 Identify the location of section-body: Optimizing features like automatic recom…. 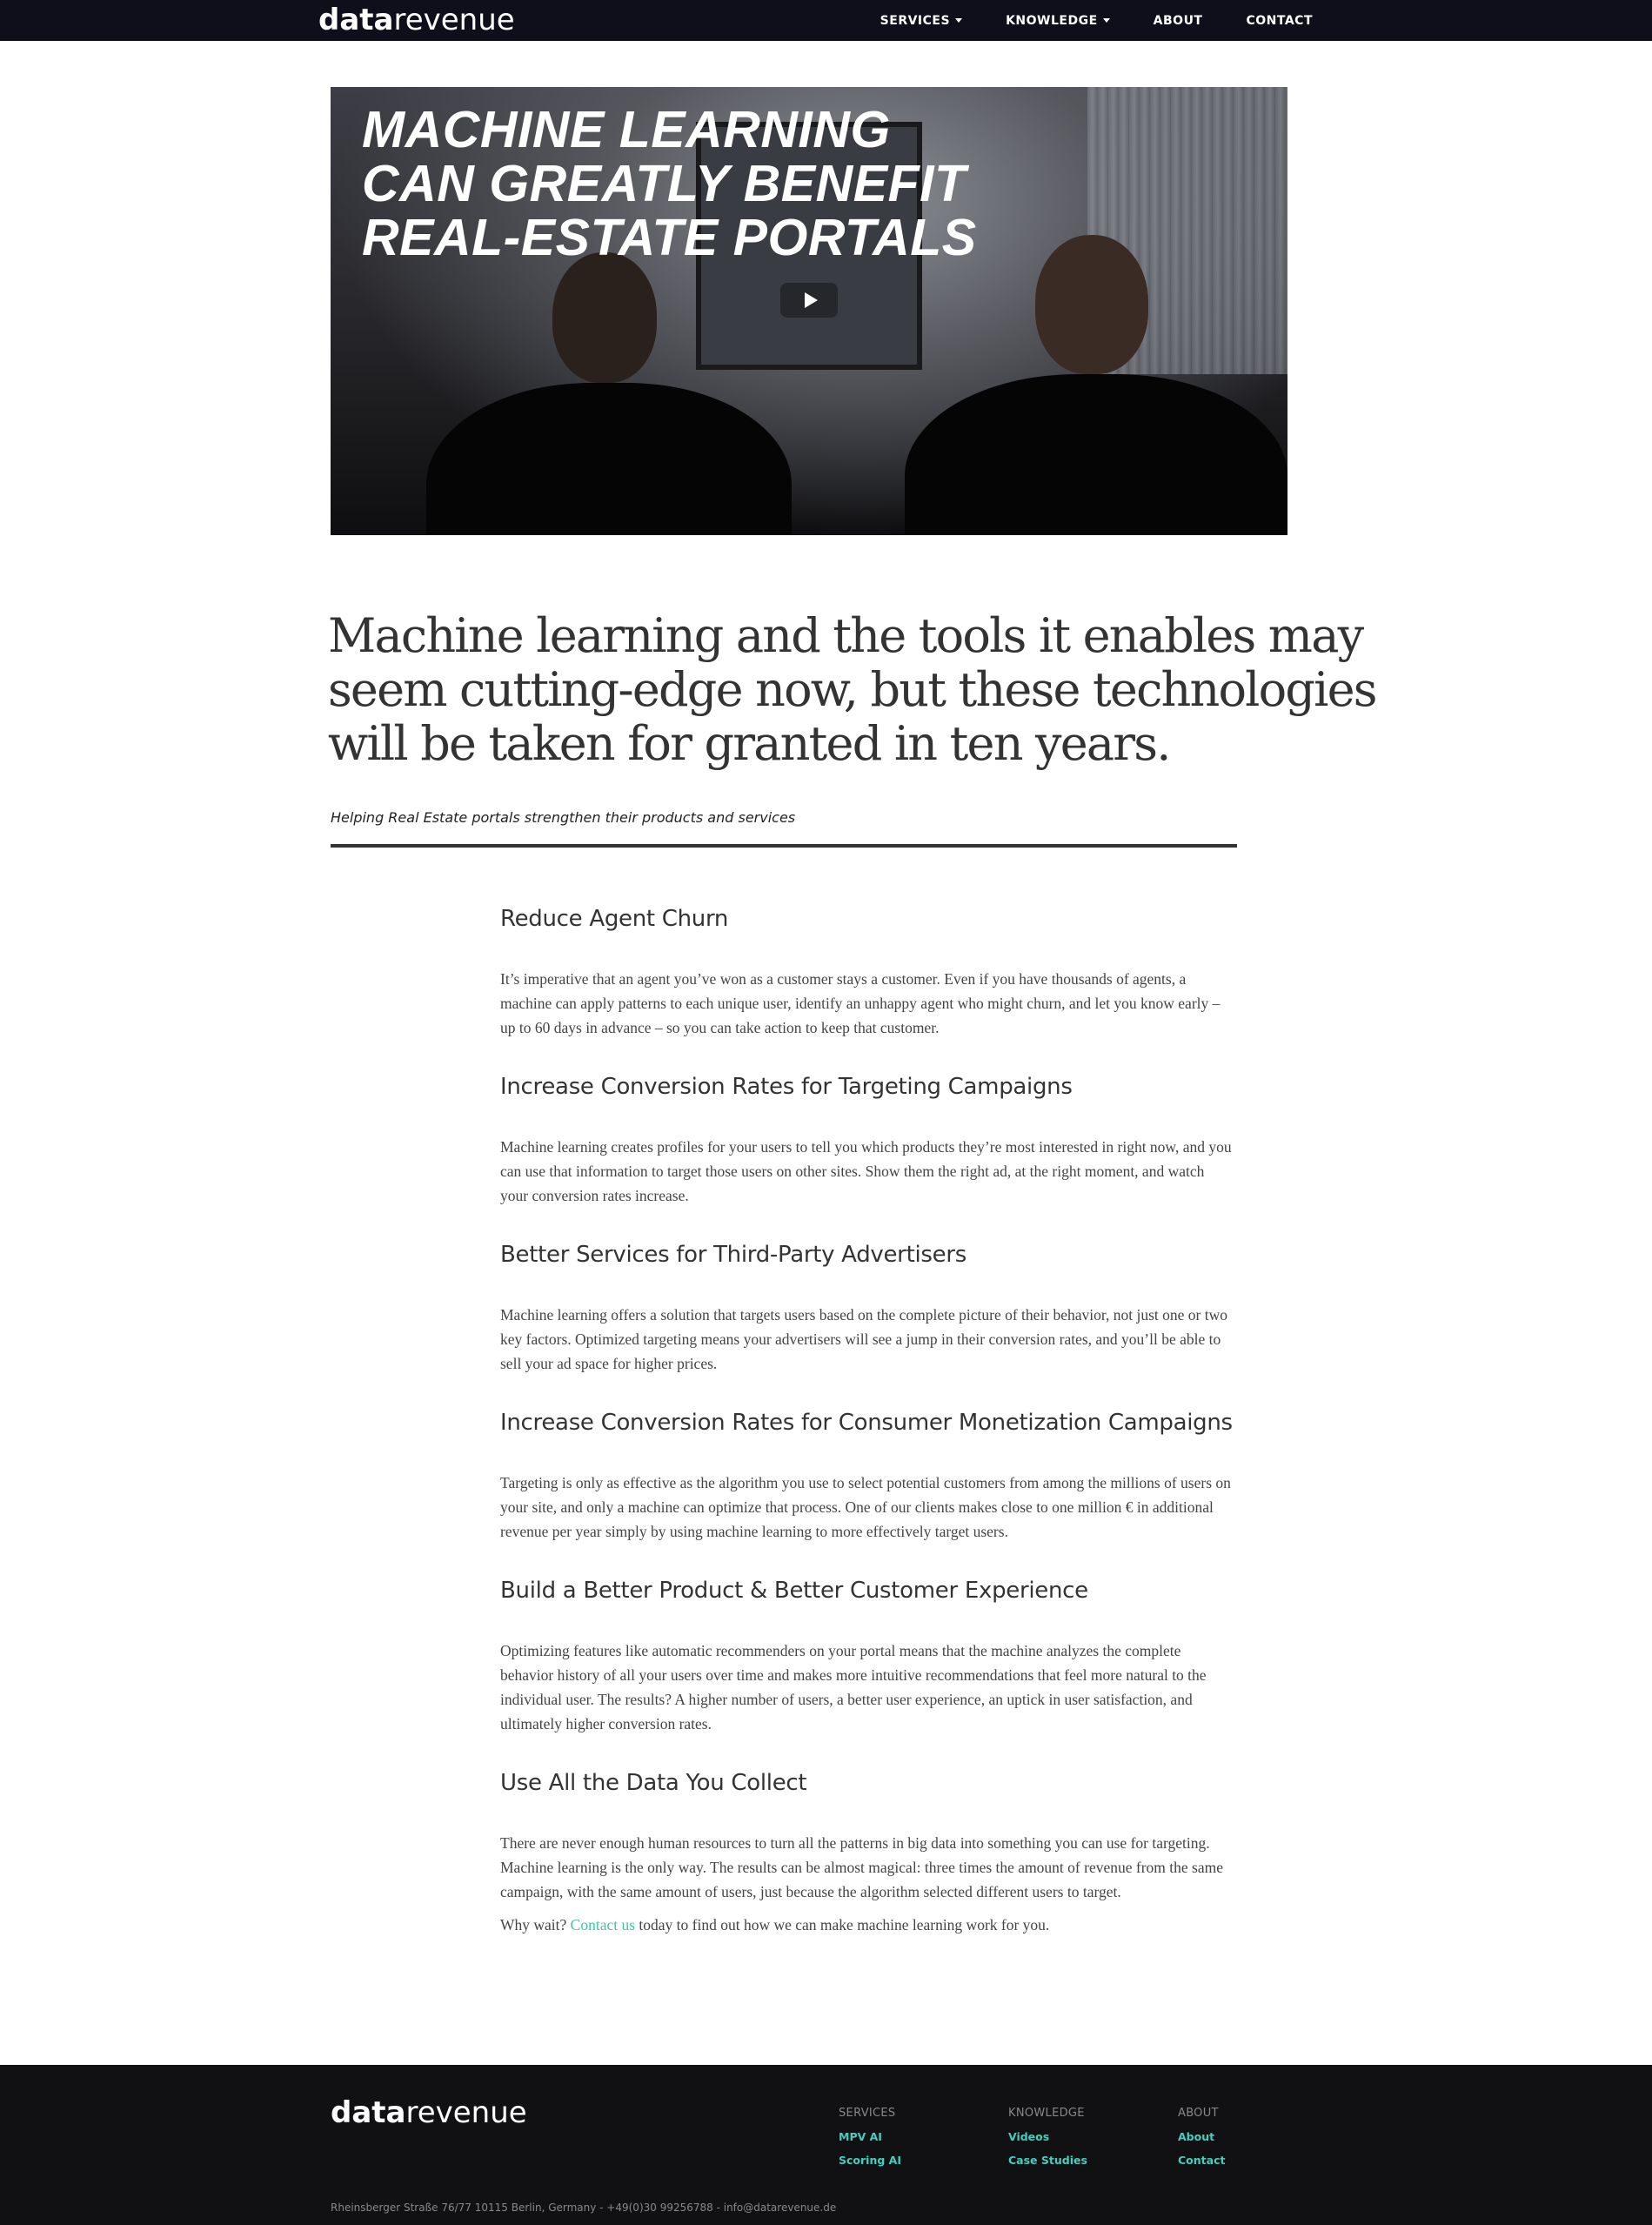
(853, 1687).